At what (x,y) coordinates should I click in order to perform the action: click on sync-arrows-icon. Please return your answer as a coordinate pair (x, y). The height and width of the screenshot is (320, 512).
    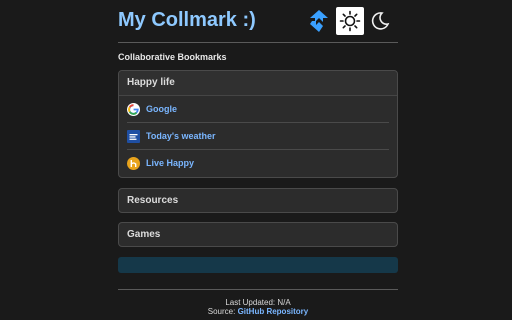
    Looking at the image, I should click on (319, 21).